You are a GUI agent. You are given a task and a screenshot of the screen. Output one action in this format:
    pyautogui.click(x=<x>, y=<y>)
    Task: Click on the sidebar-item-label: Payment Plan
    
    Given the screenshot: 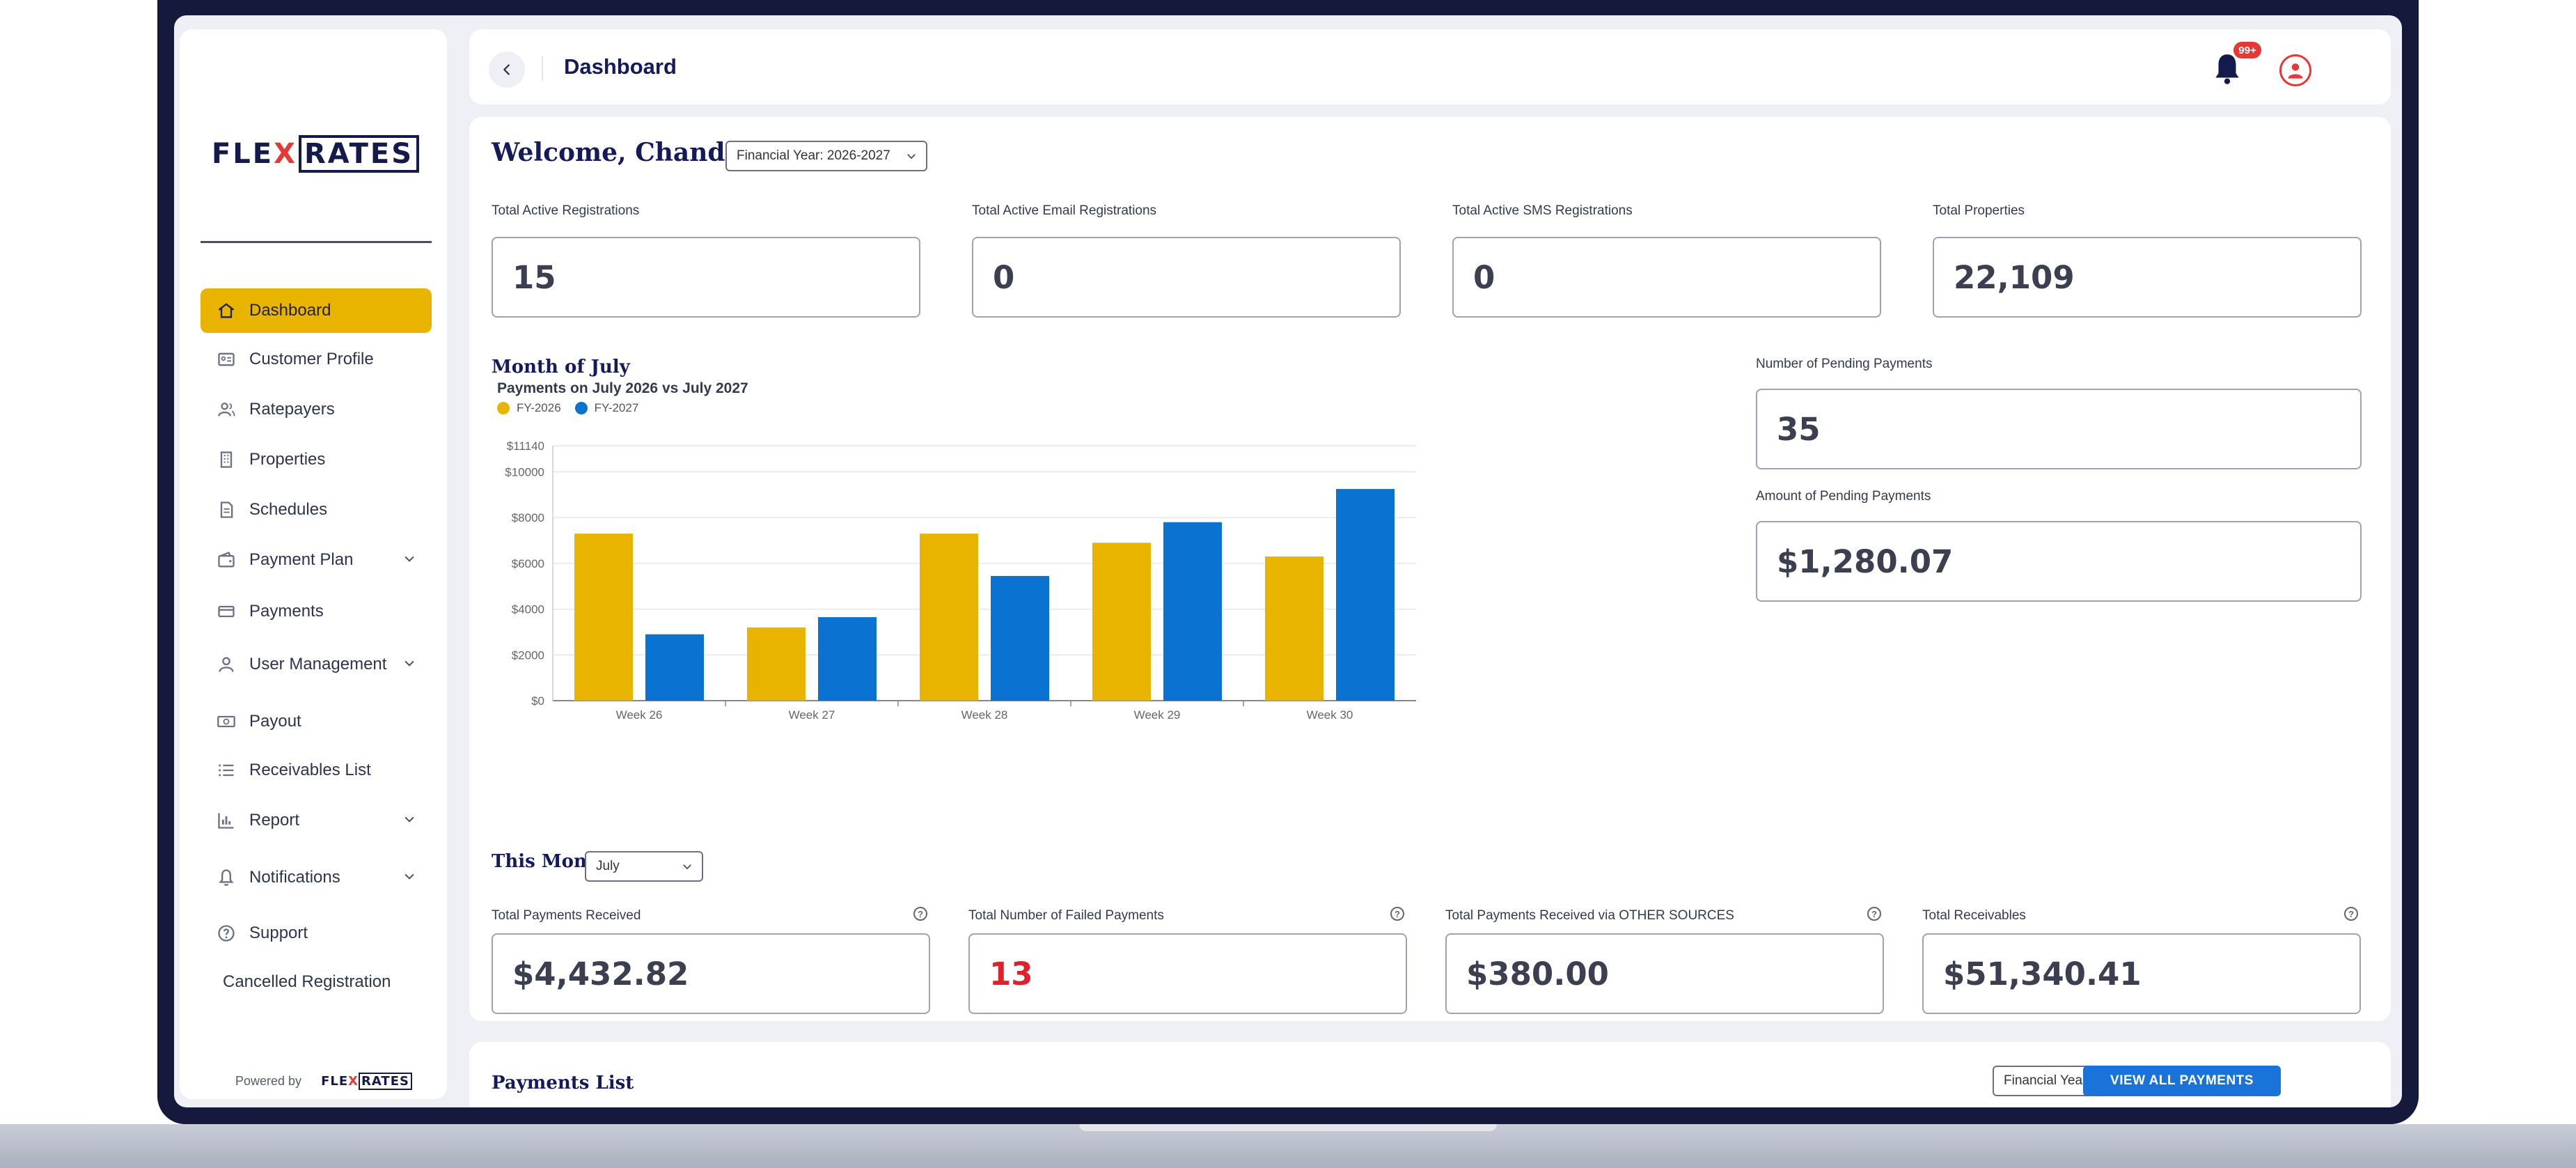 What is the action you would take?
    pyautogui.click(x=301, y=559)
    